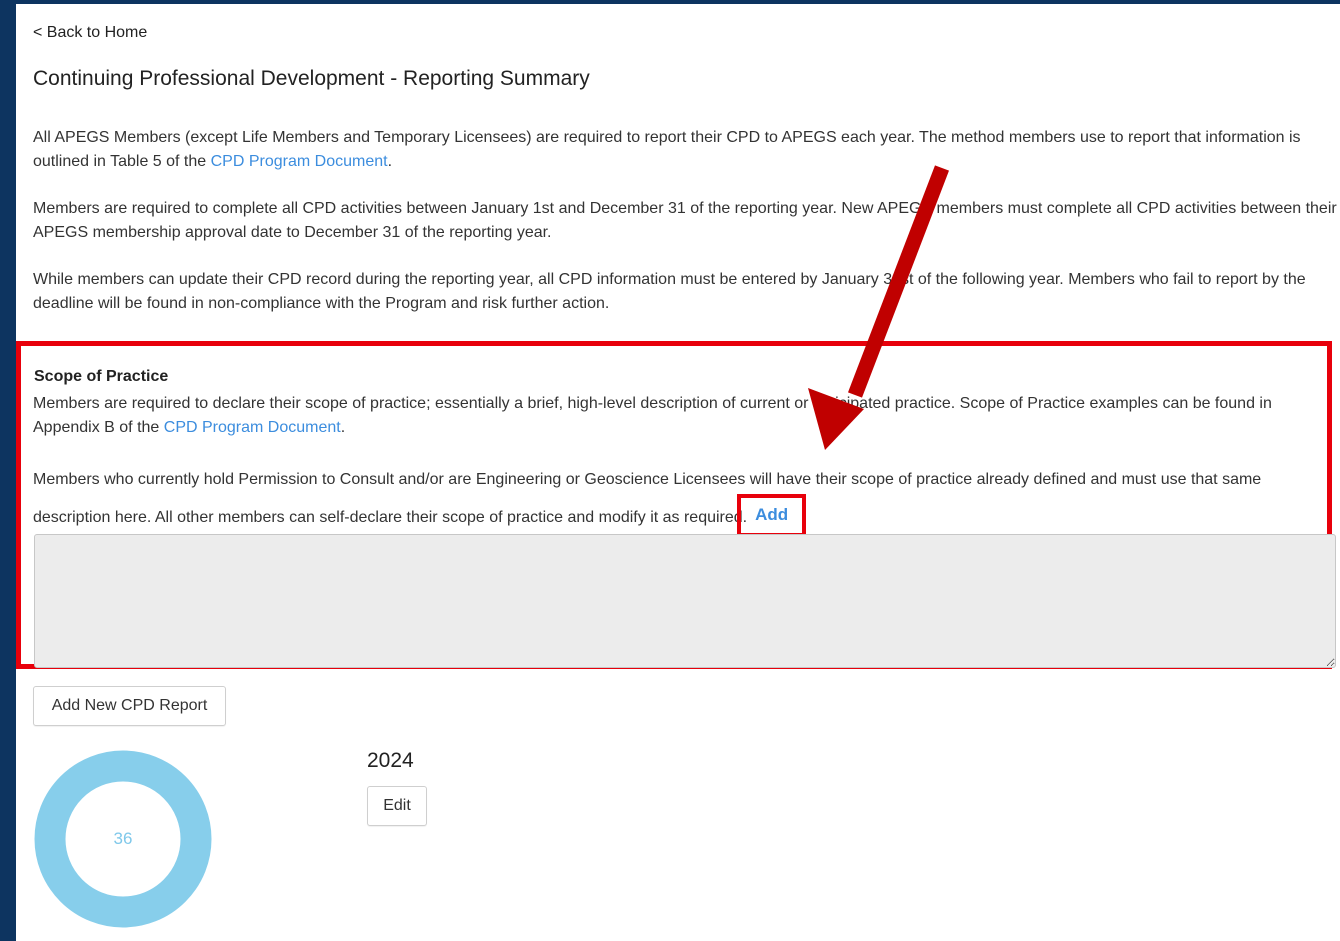  I want to click on cpd-program-document-link: CPD Program Document, so click(299, 161).